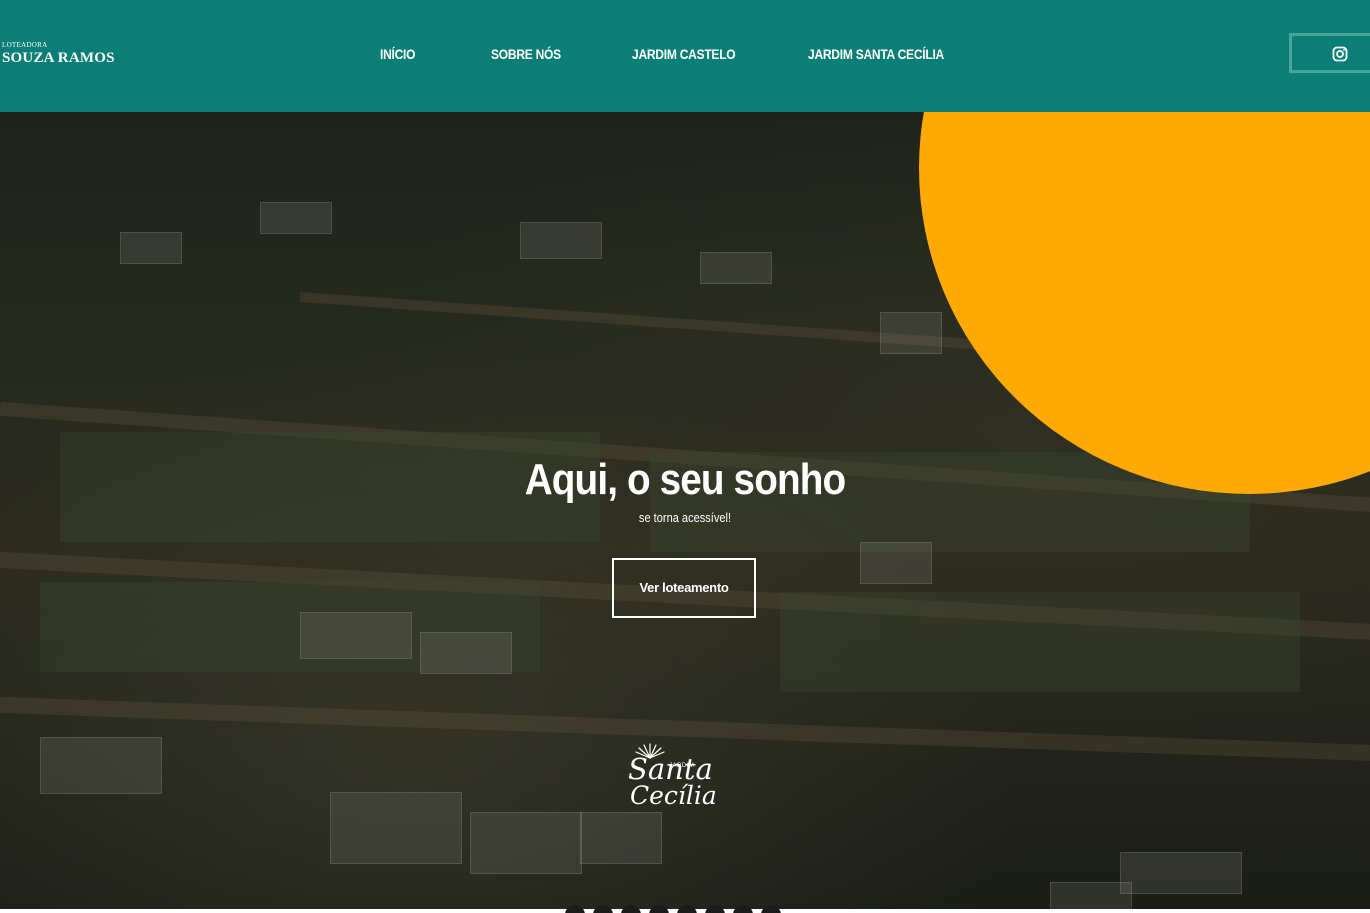 This screenshot has width=1370, height=913. What do you see at coordinates (876, 54) in the screenshot?
I see `nav-item-jardim-santa-cecilia: JARDIM SANTA CECÍLIA` at bounding box center [876, 54].